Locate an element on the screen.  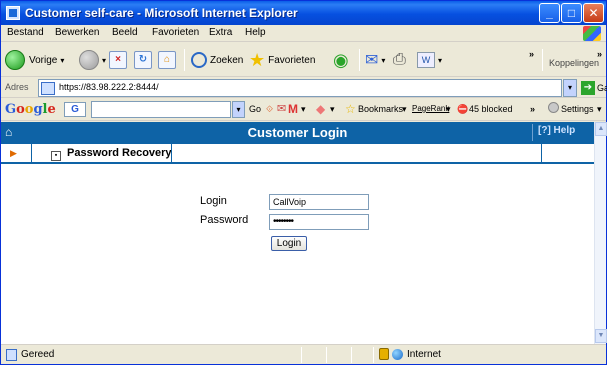
menu-extra: Extra is located at coordinates (220, 32).